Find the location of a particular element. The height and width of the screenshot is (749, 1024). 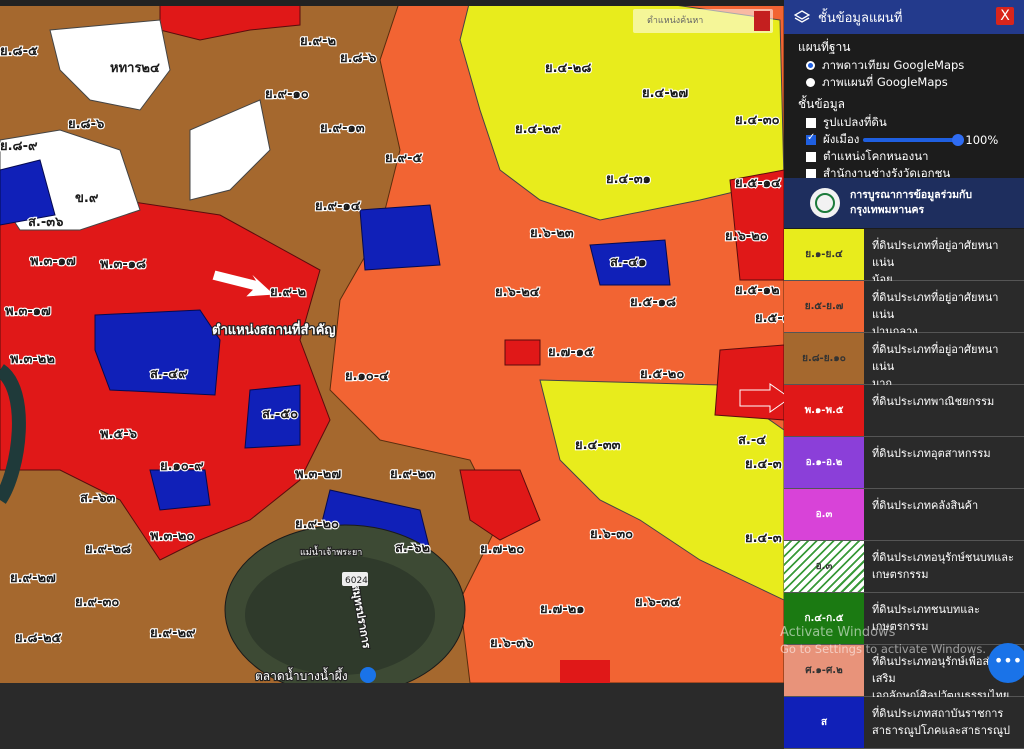

zone-label: ย.๙-๑๔ is located at coordinates (338, 206).